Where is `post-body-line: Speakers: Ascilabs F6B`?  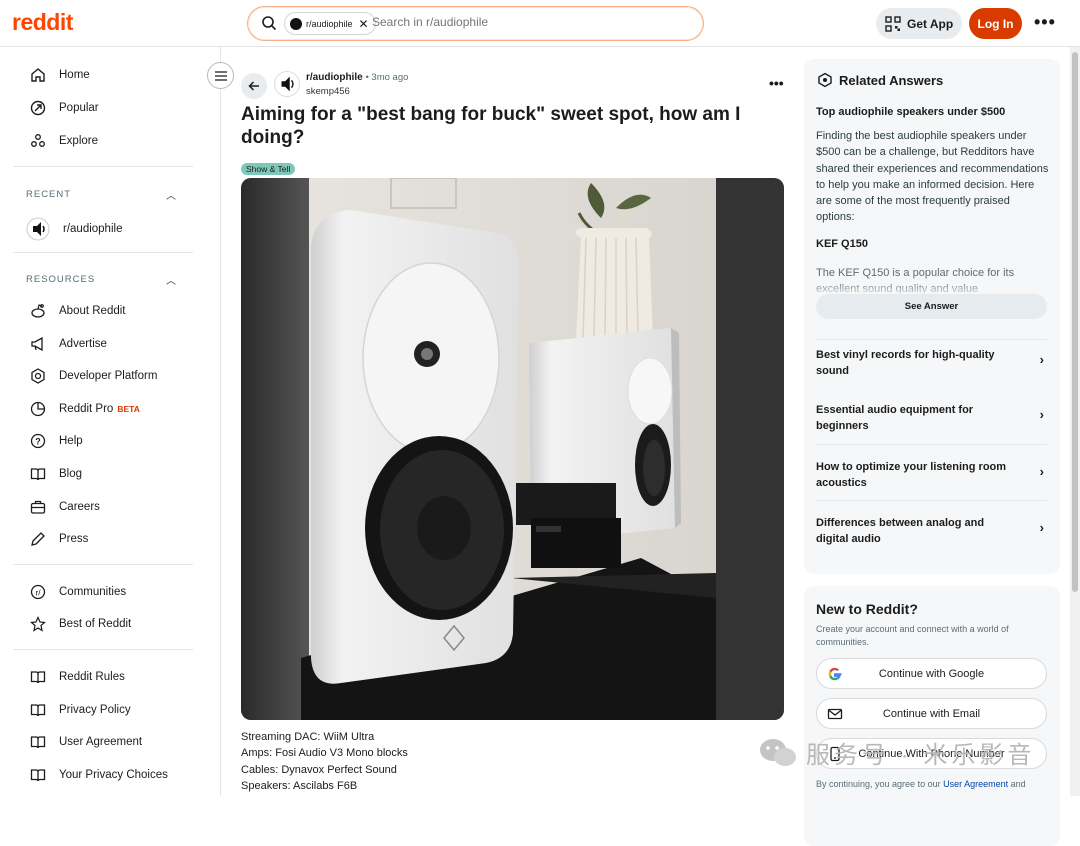
post-body-line: Speakers: Ascilabs F6B is located at coordinates (299, 785).